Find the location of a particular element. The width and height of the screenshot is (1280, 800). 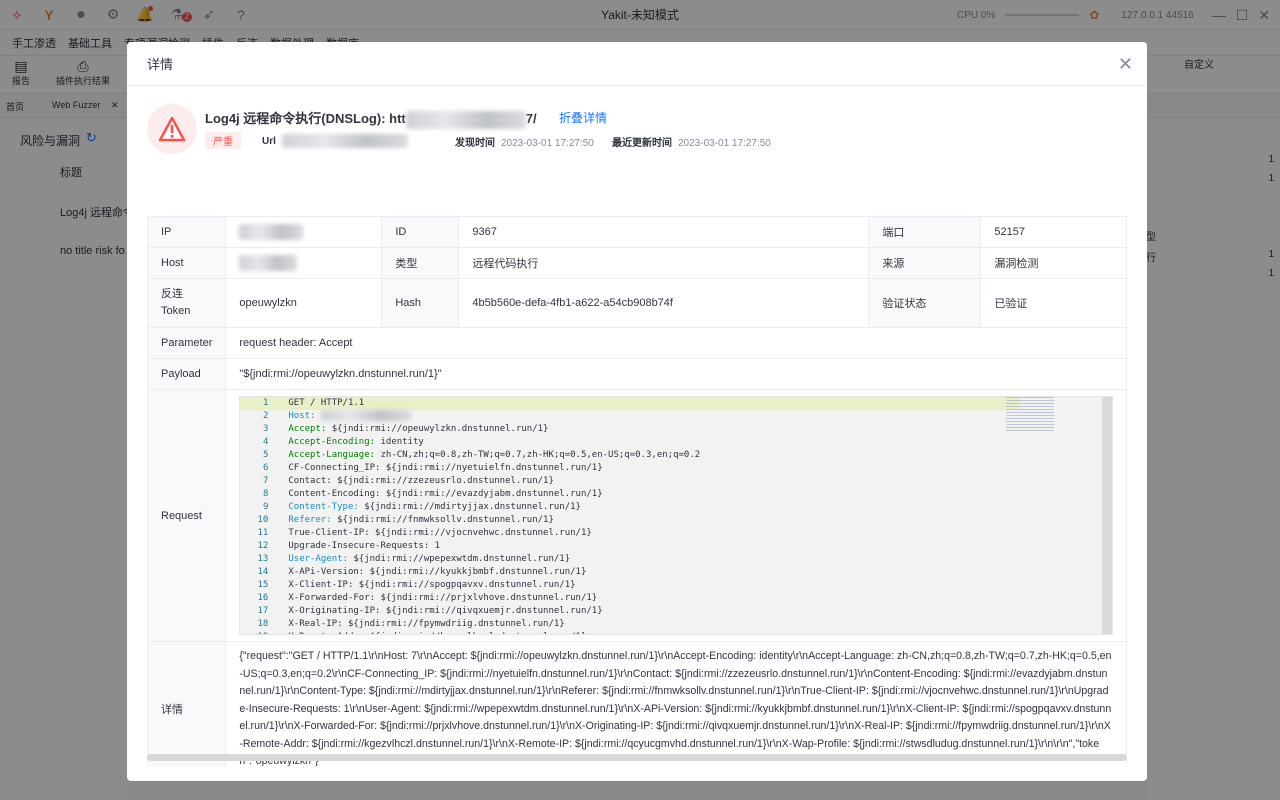

url-label: Url is located at coordinates (269, 141).